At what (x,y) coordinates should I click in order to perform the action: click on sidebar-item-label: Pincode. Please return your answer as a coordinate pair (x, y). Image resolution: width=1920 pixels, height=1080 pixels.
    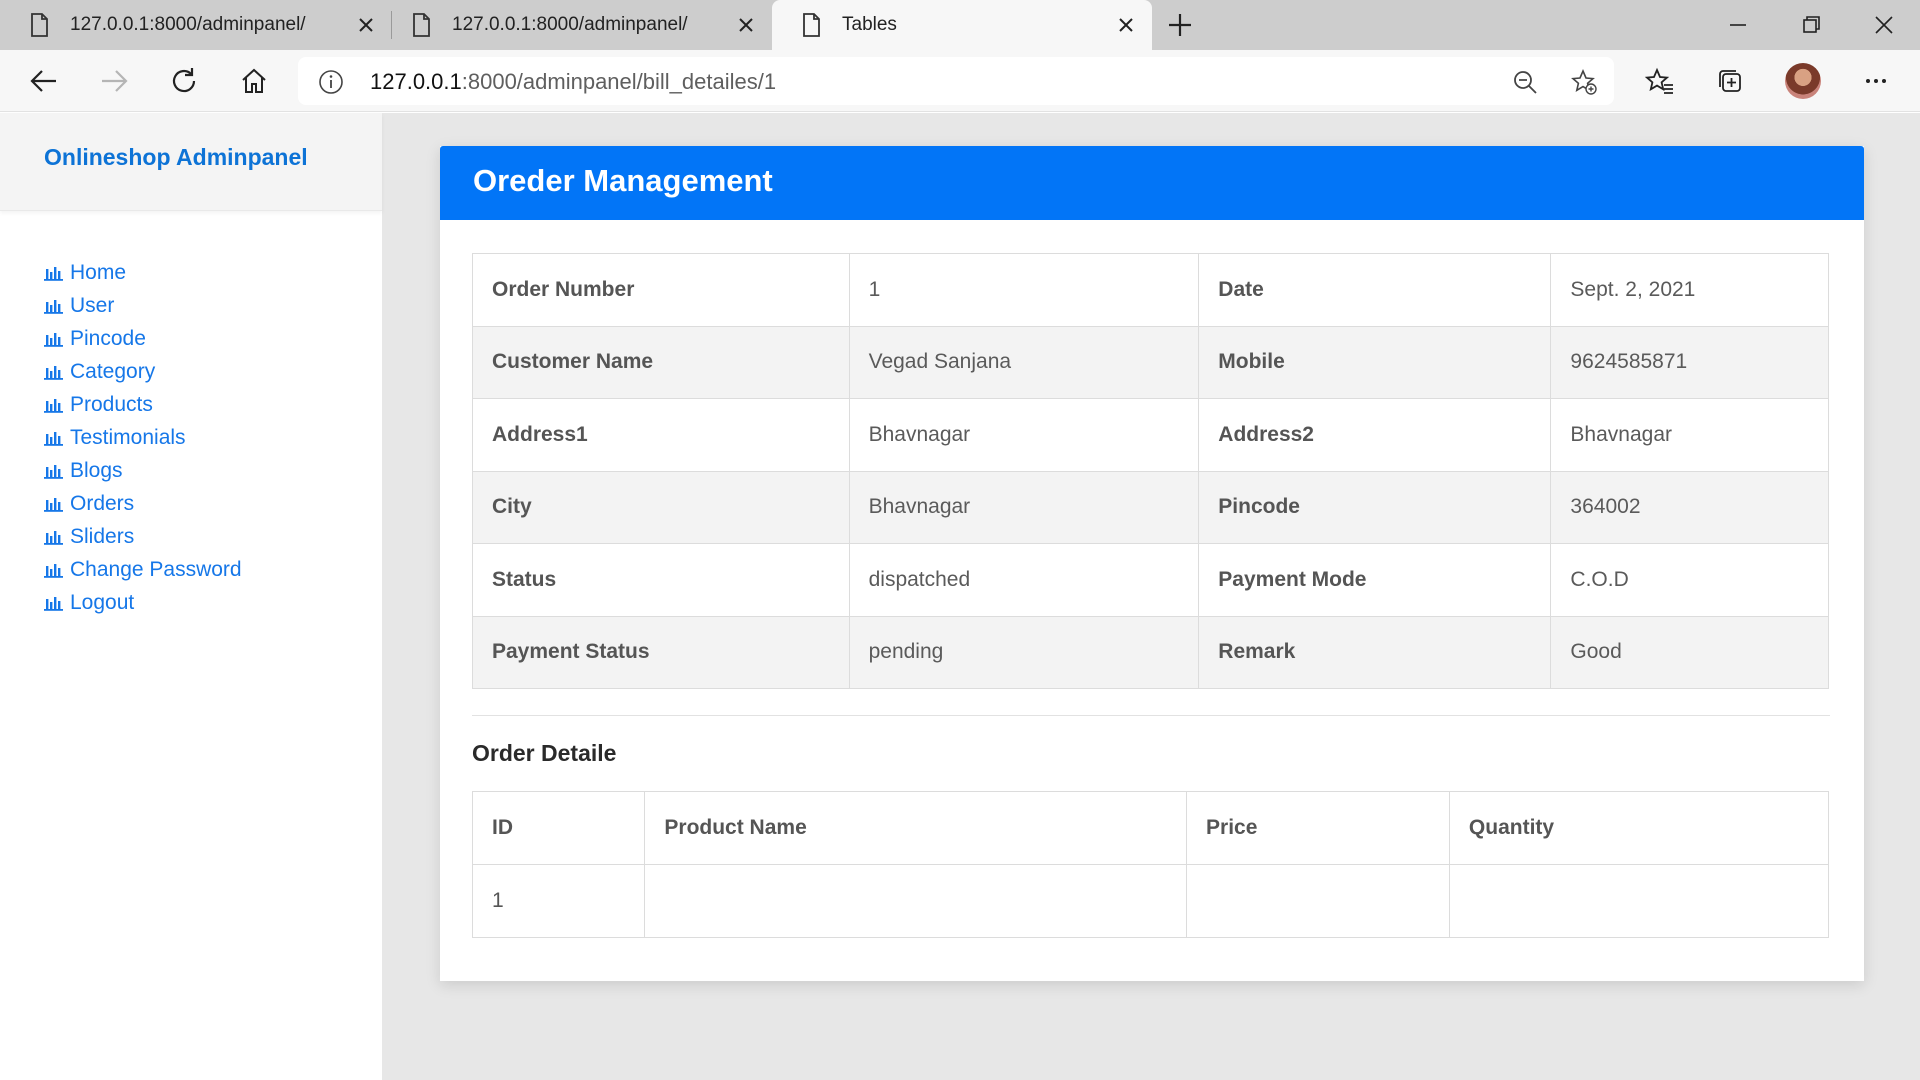
    Looking at the image, I should click on (108, 338).